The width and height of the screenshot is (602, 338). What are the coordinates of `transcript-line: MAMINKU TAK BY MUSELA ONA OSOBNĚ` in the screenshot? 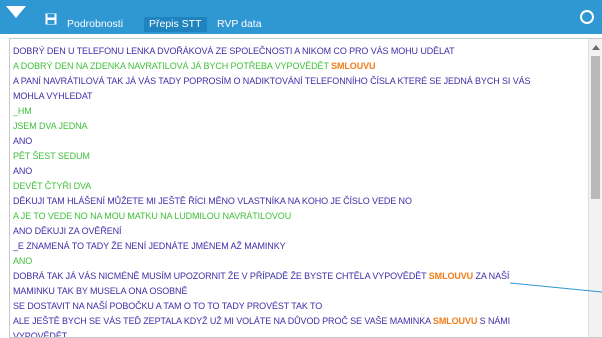 It's located at (100, 291).